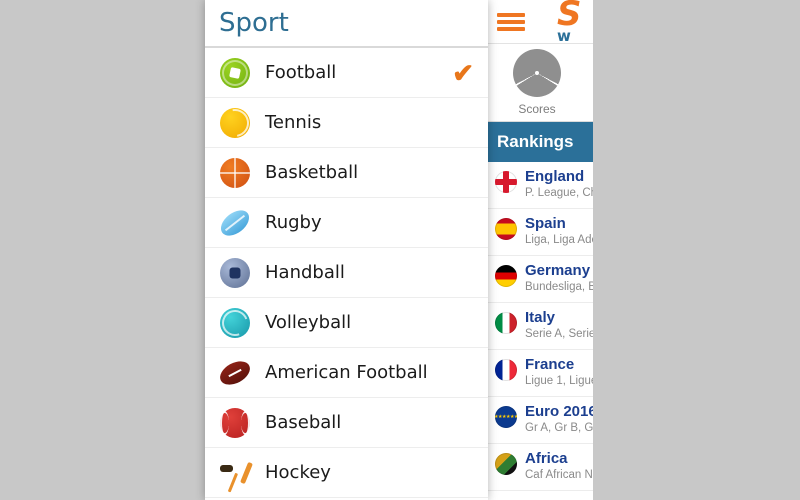 The height and width of the screenshot is (500, 800). I want to click on football-ball-icon, so click(235, 72).